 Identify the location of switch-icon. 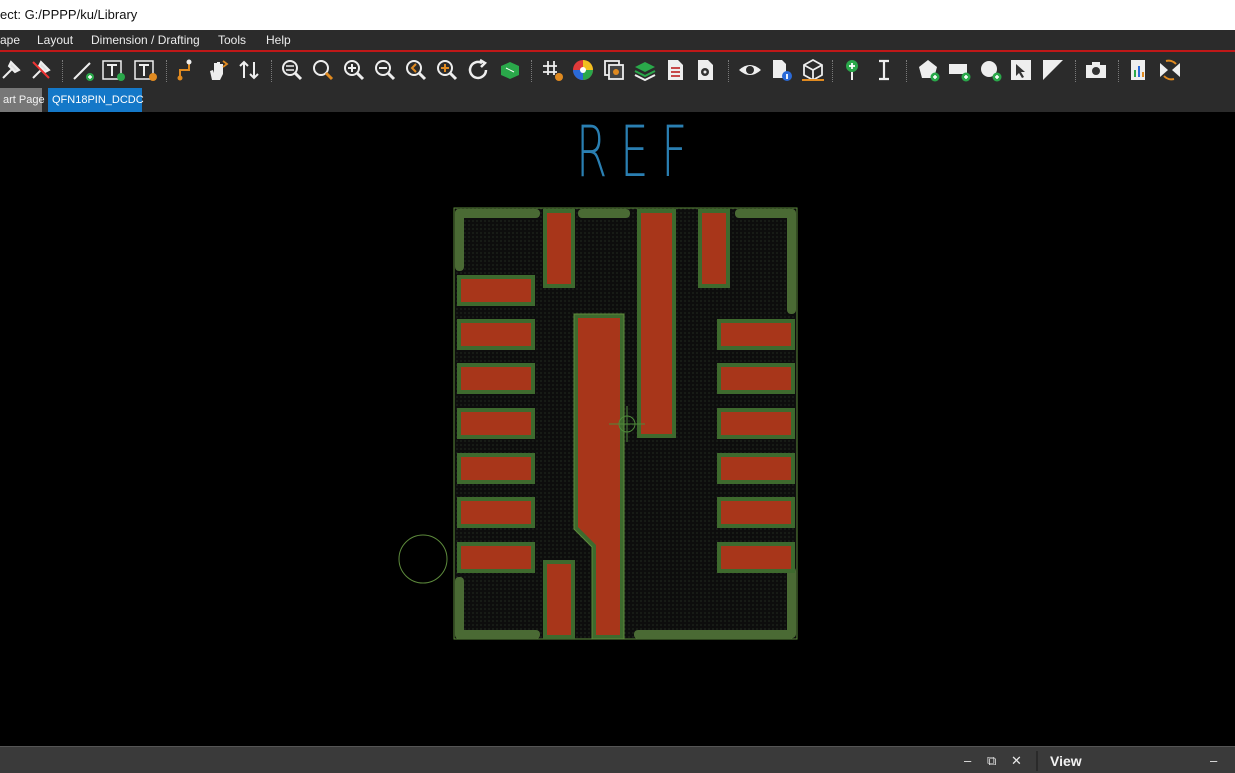
(1170, 70).